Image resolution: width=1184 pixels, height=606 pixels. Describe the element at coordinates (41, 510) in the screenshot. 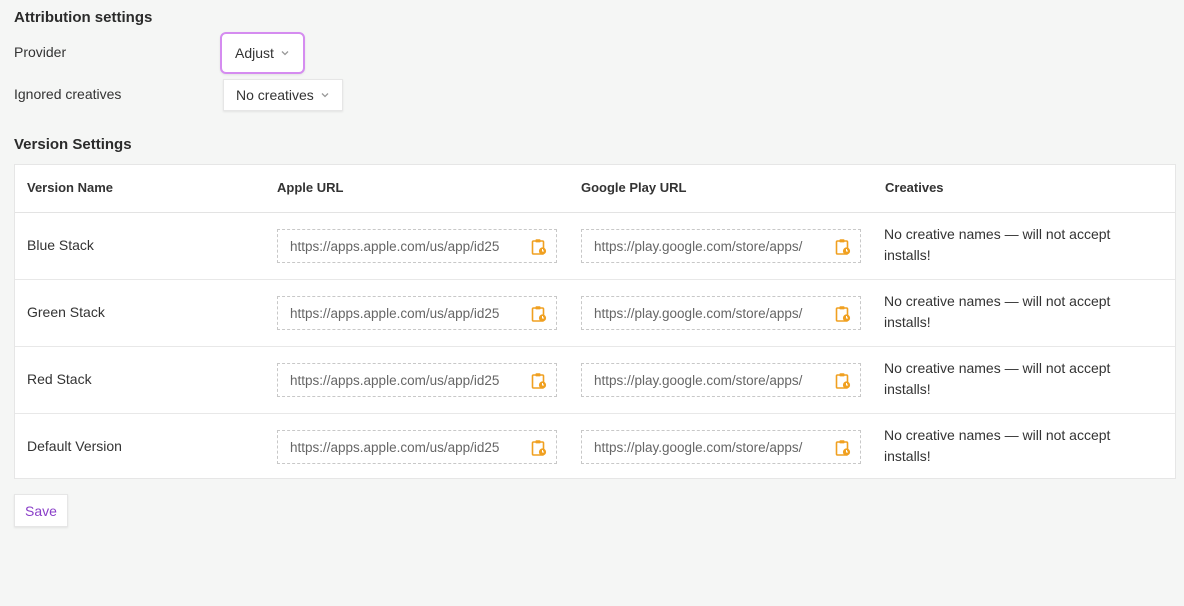

I see `save-button: Save` at that location.